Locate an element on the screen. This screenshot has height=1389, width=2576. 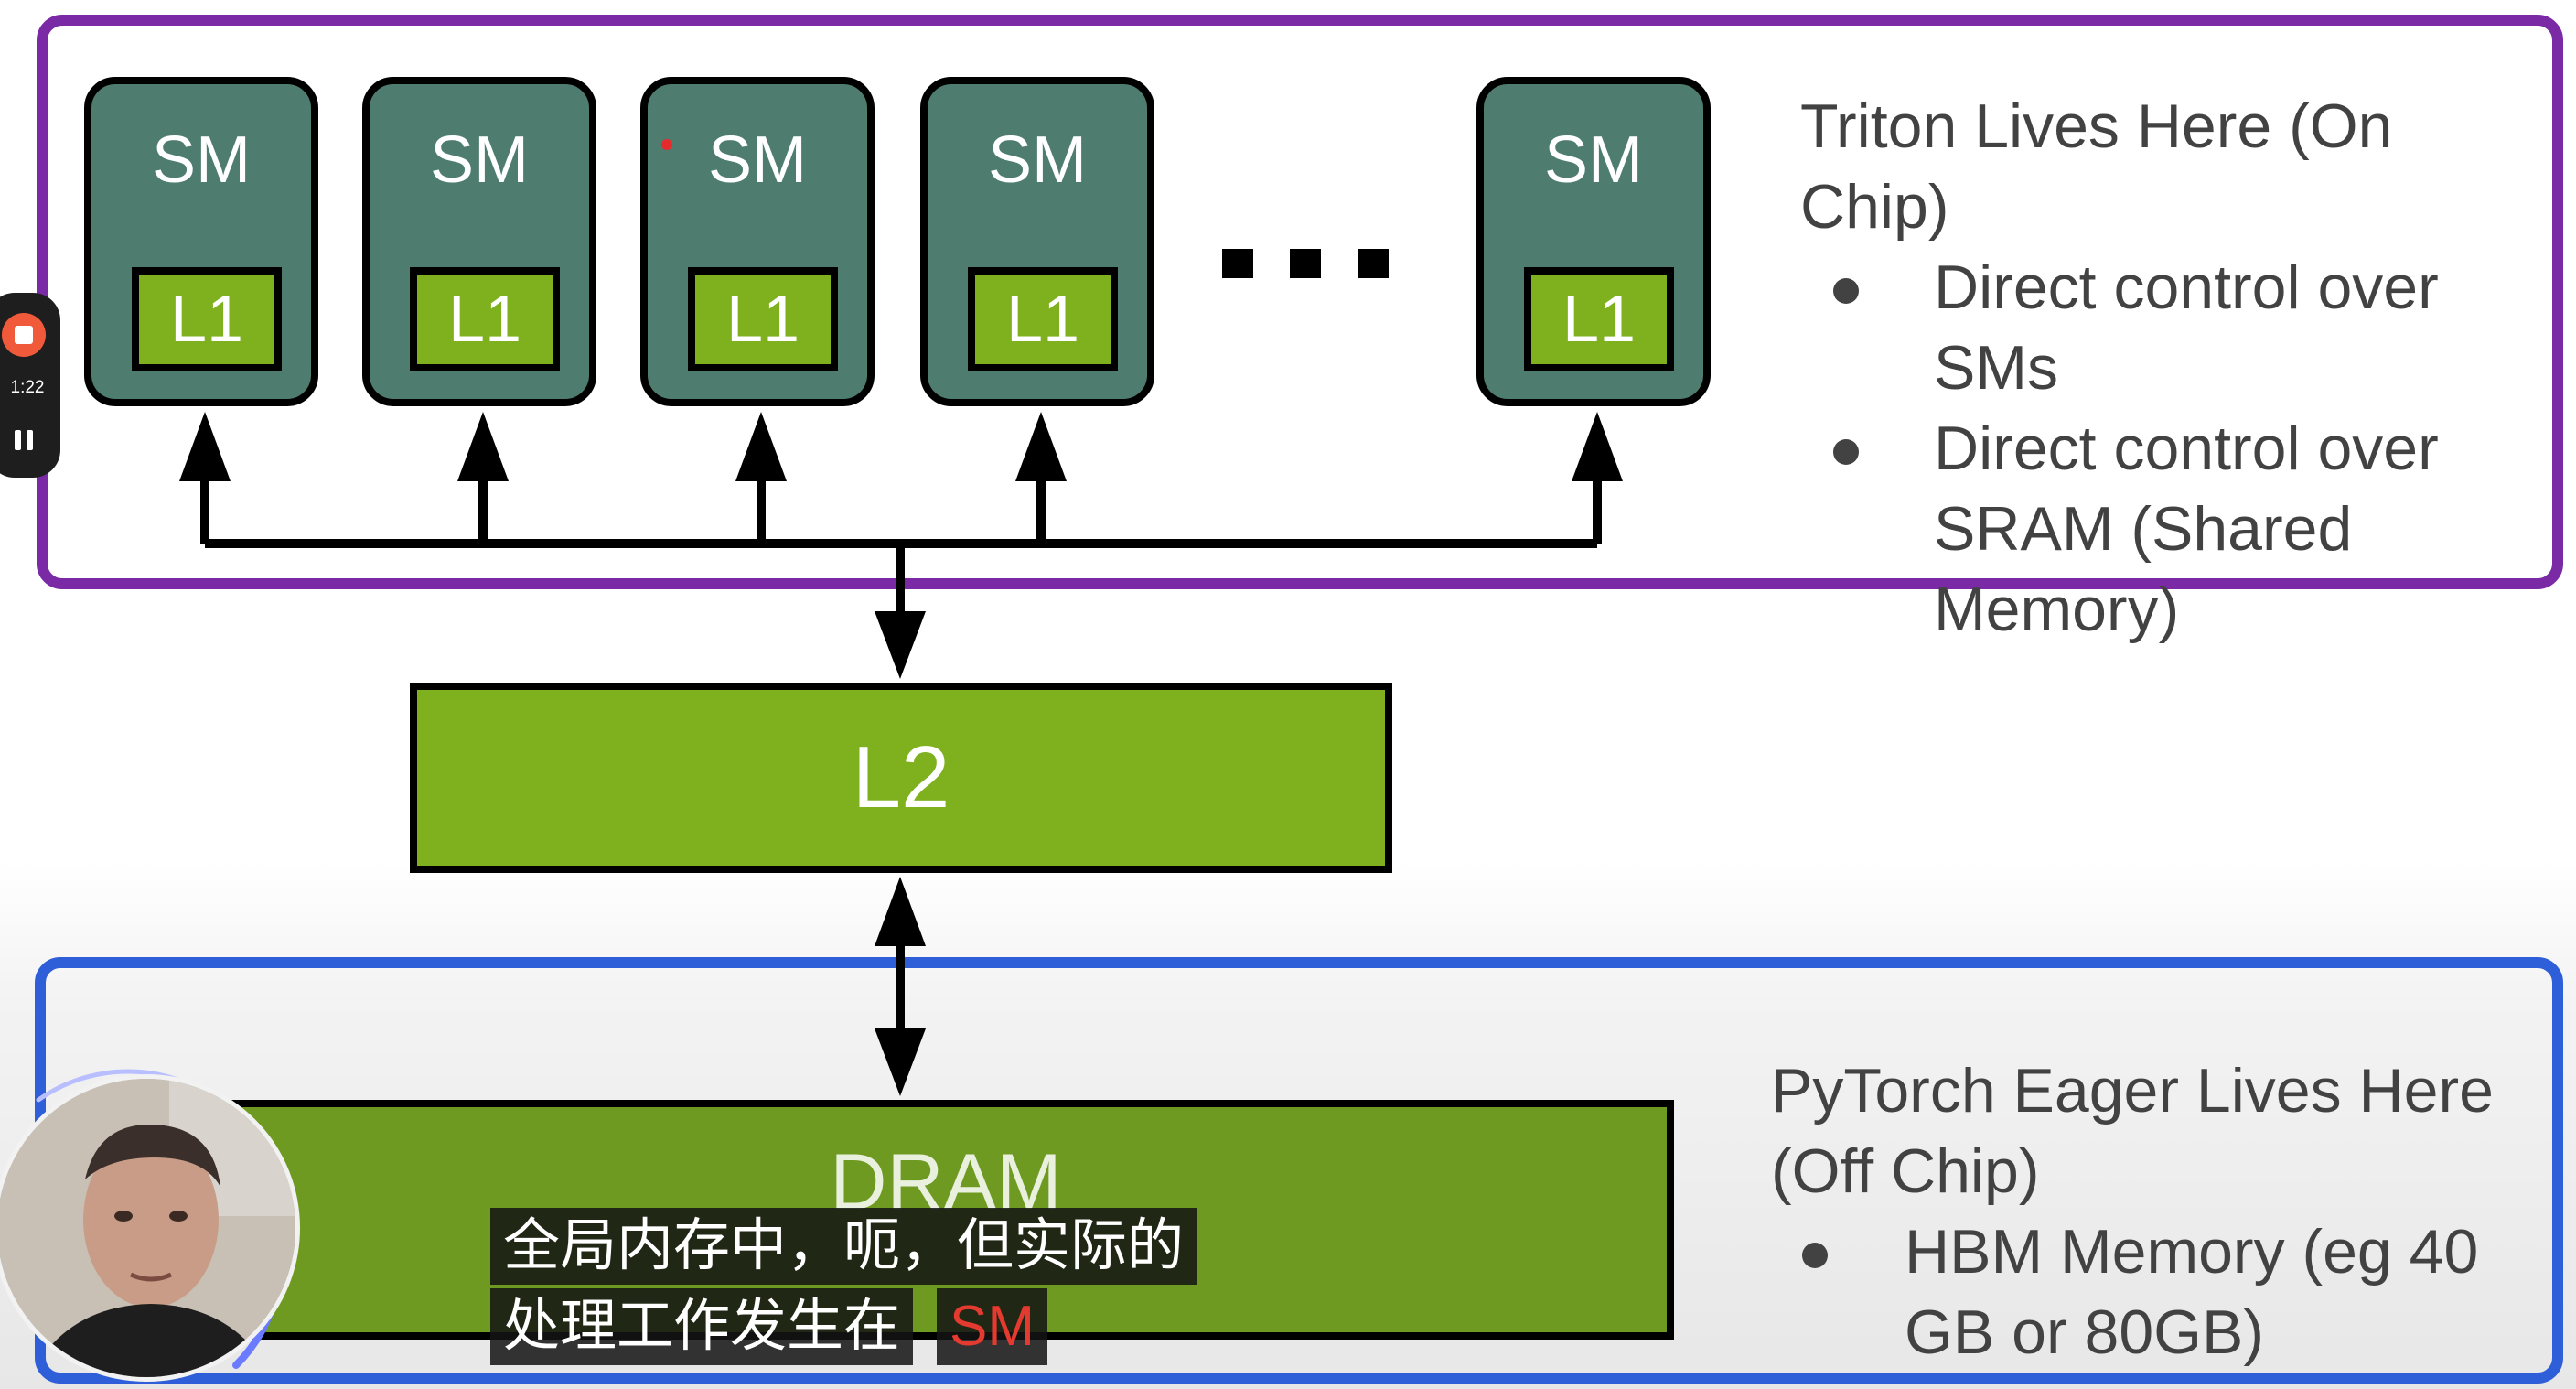
sm-block-2: SM L1 is located at coordinates (479, 242).